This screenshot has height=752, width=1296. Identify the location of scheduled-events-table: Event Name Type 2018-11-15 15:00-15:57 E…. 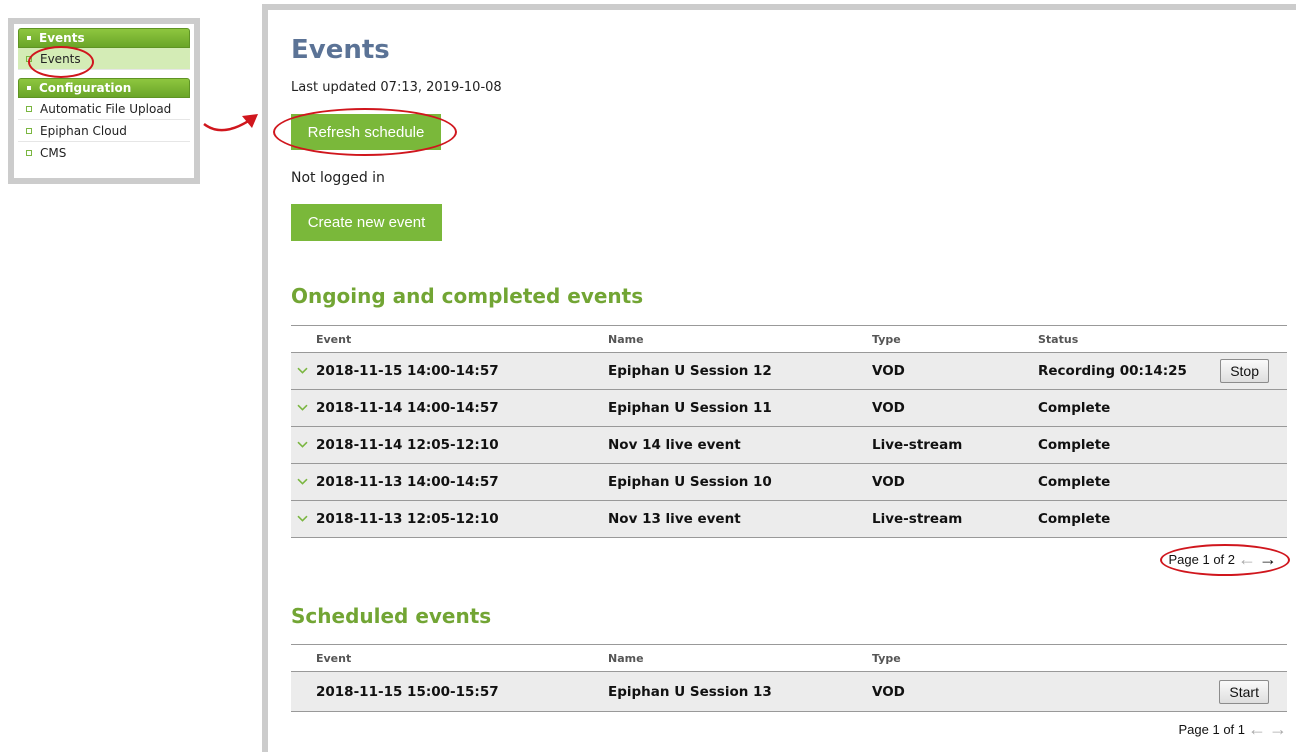
(789, 678).